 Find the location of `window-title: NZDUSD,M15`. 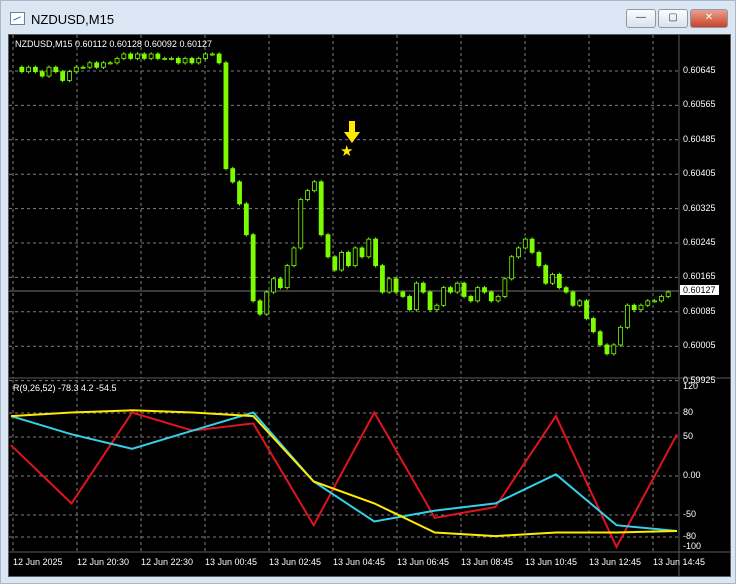

window-title: NZDUSD,M15 is located at coordinates (73, 19).